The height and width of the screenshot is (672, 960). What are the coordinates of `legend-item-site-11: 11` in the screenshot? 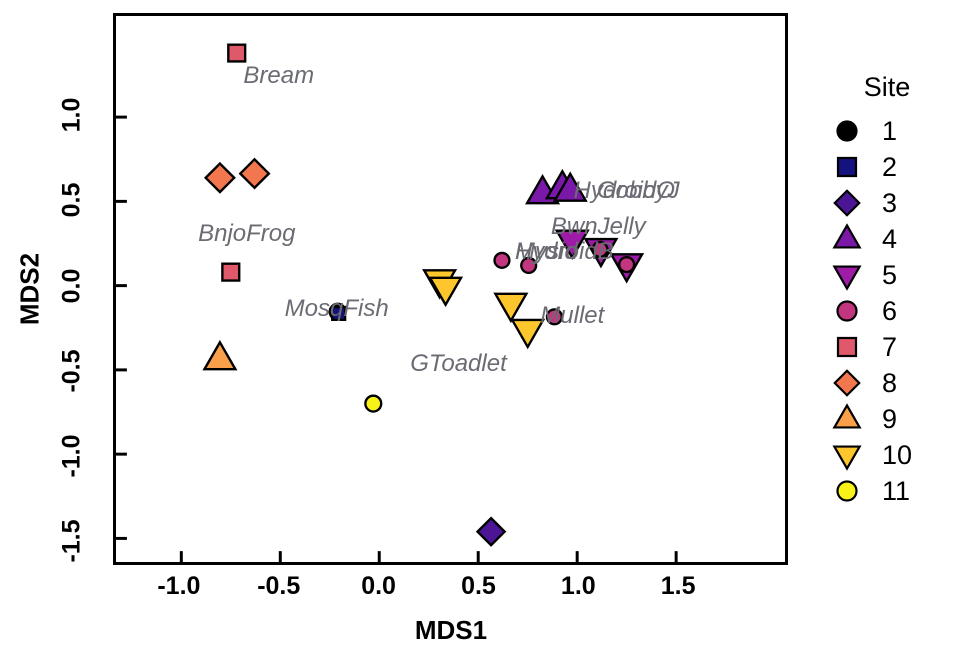 It's located at (891, 491).